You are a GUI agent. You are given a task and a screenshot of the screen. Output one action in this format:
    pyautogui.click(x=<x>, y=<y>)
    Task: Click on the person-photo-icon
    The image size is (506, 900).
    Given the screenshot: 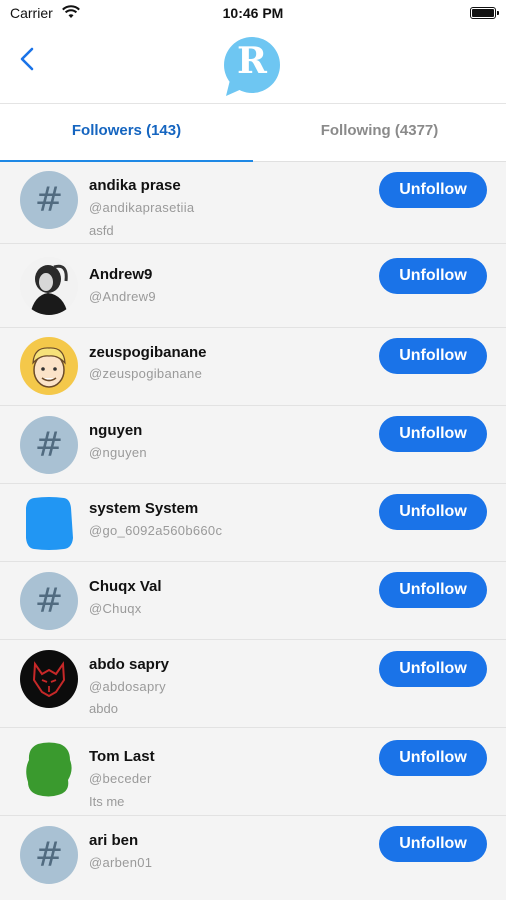 What is the action you would take?
    pyautogui.click(x=49, y=286)
    